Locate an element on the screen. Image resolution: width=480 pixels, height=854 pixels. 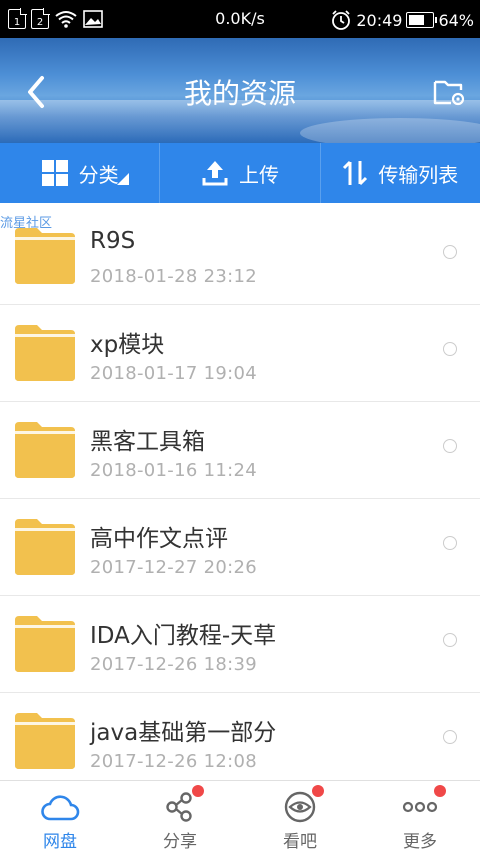
more-dots-icon is located at coordinates (420, 807).